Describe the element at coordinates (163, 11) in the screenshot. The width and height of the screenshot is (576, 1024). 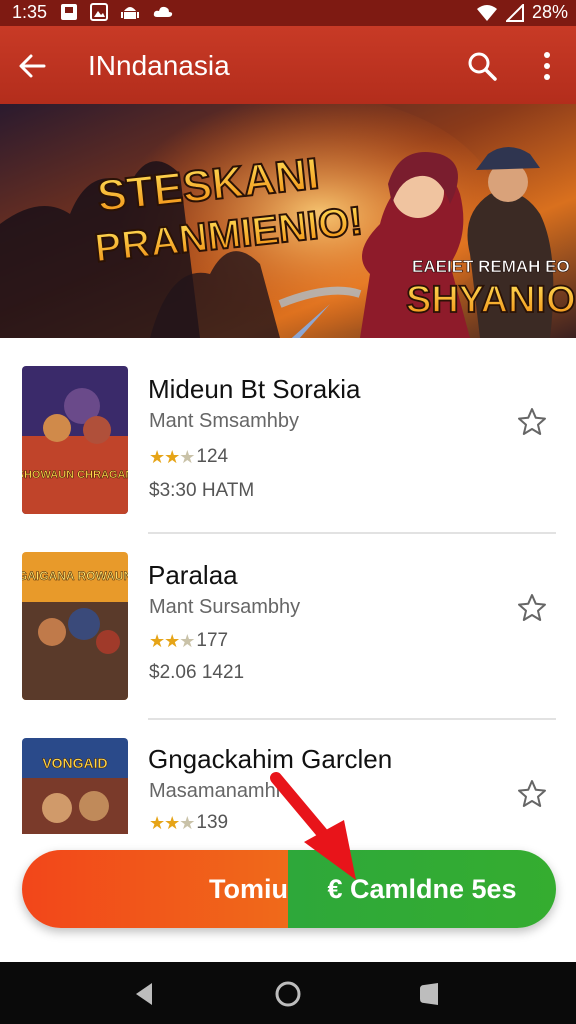
I see `cloud-icon` at that location.